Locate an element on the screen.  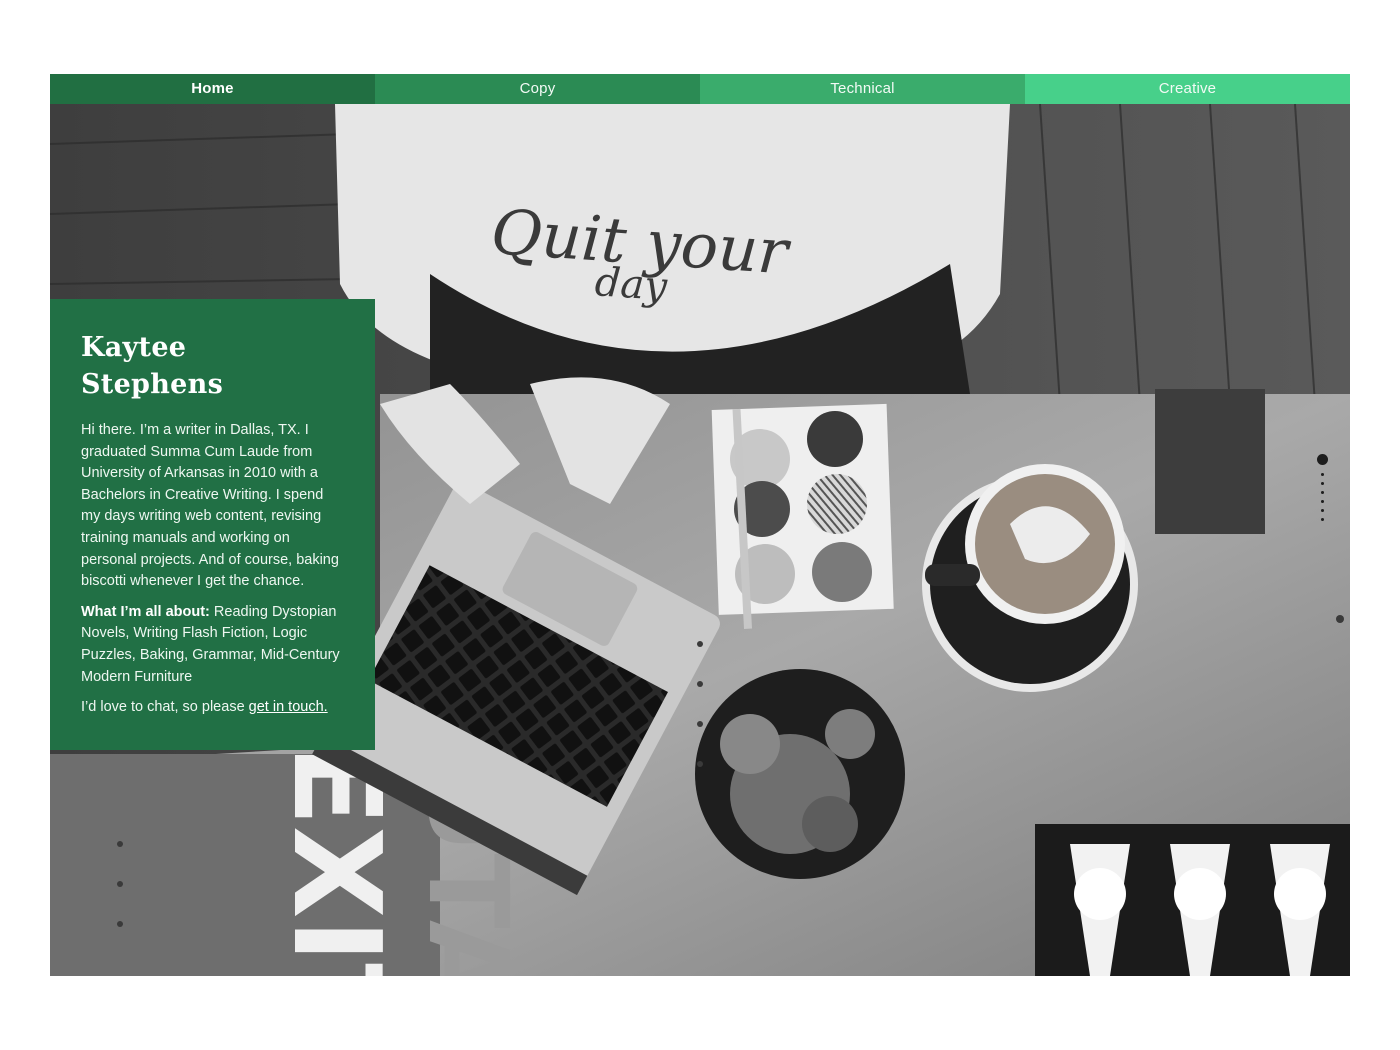
get-in-touch-link: get in touch. is located at coordinates (288, 707).